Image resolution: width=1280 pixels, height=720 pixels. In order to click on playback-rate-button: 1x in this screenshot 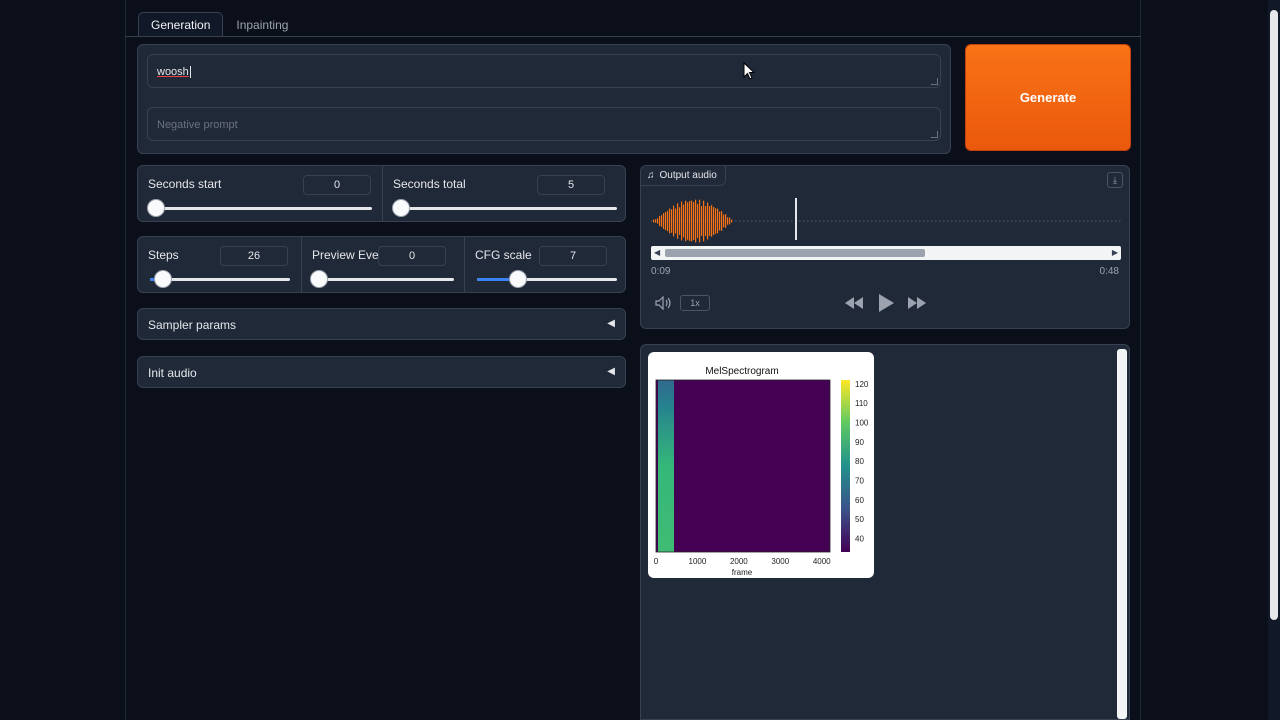, I will do `click(695, 303)`.